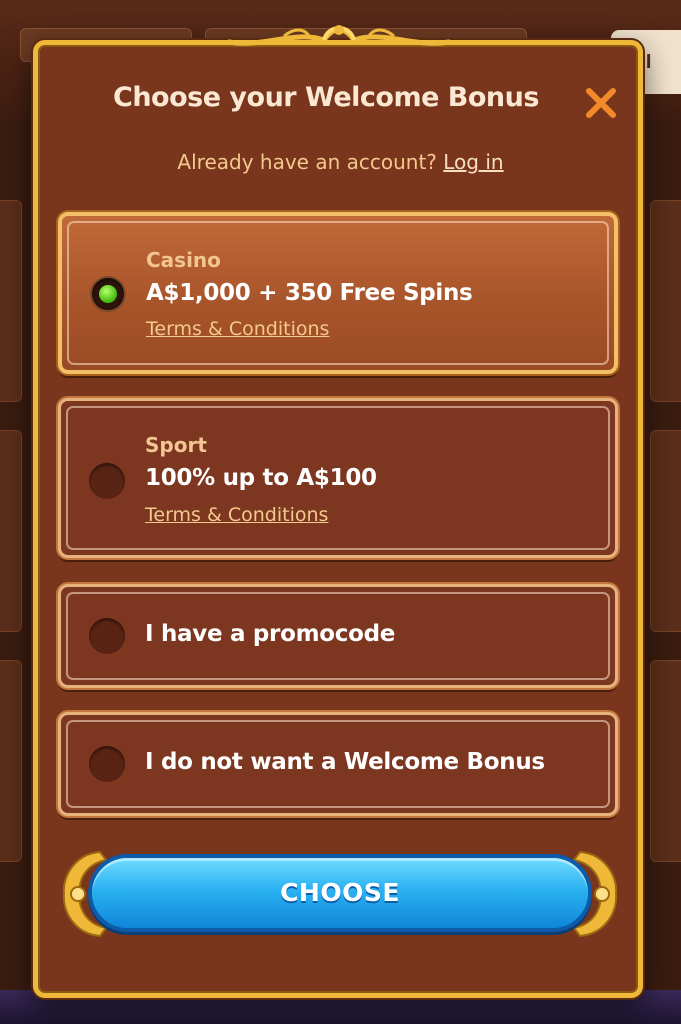 The image size is (681, 1024). I want to click on bonus-option-promocode: I have a promocode, so click(338, 636).